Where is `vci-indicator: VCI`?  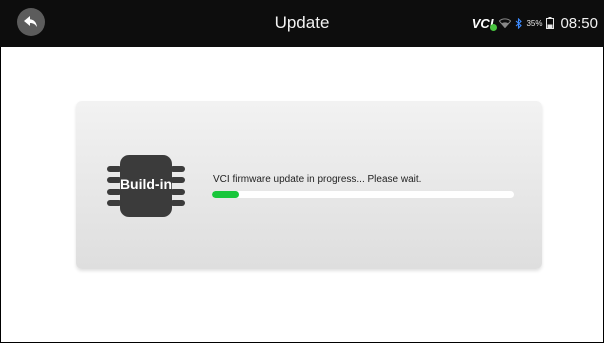 vci-indicator: VCI is located at coordinates (485, 23).